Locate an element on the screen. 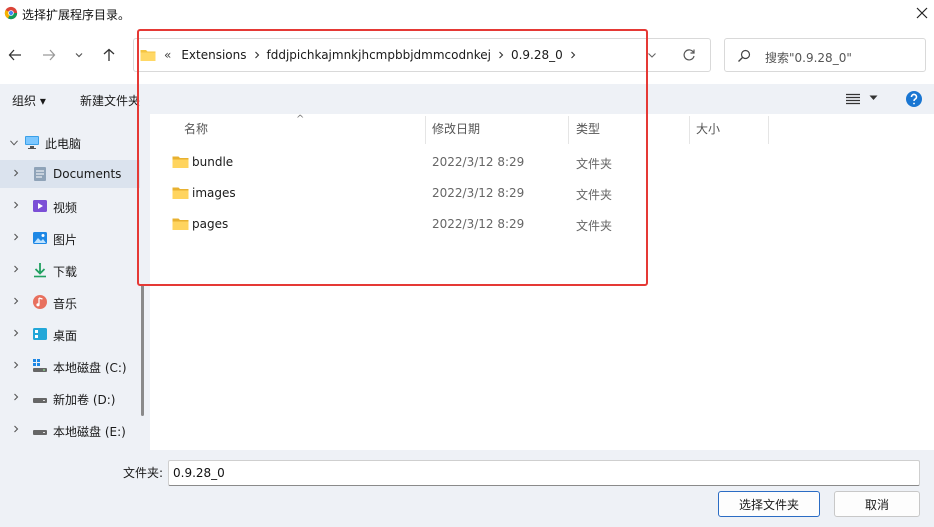  close-button is located at coordinates (922, 13).